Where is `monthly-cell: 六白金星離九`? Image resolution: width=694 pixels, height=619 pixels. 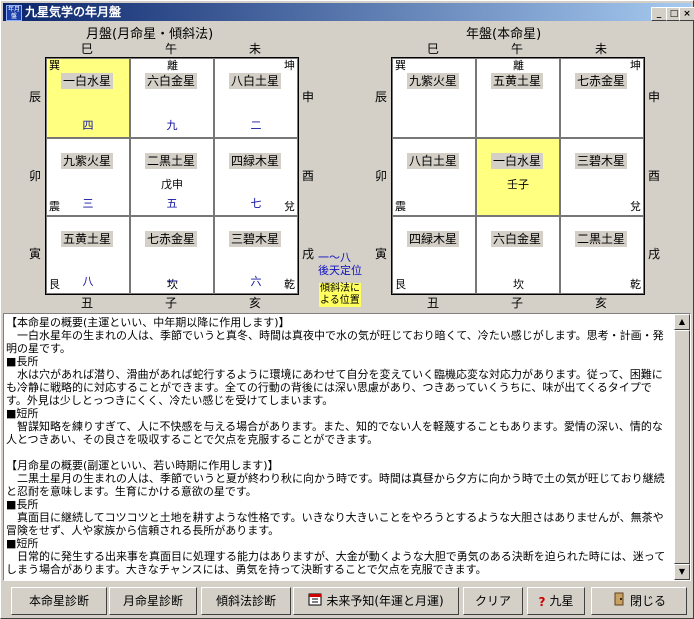
monthly-cell: 六白金星離九 is located at coordinates (172, 98).